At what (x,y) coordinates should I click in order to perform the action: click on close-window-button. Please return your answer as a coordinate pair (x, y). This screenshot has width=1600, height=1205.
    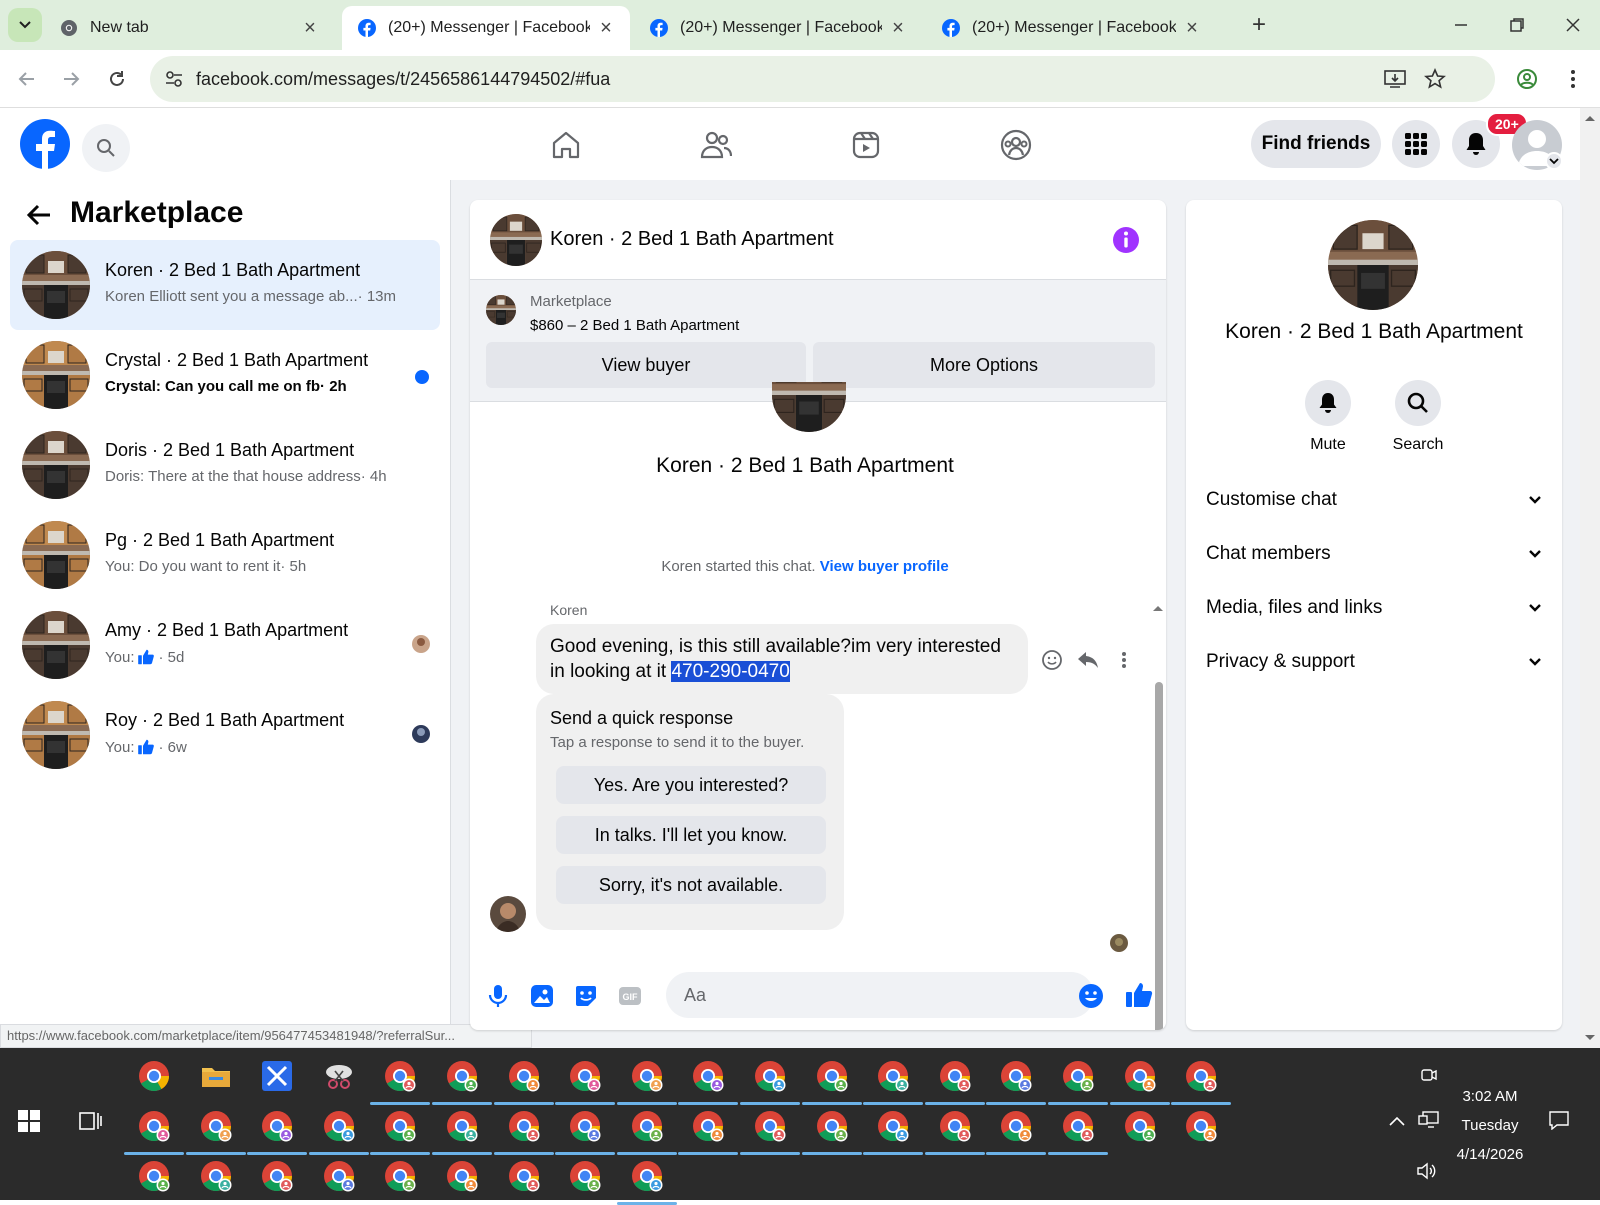
    Looking at the image, I should click on (1573, 25).